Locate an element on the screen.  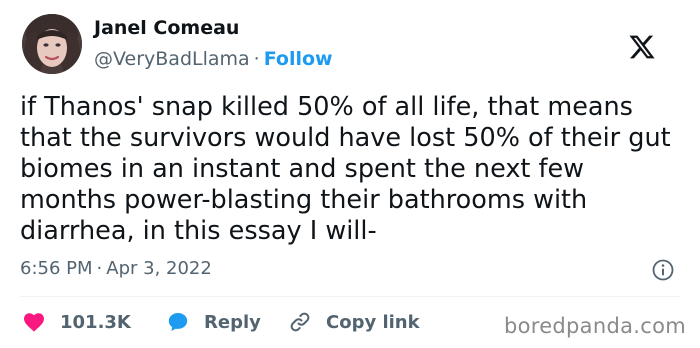
reply-button: Reply is located at coordinates (213, 322).